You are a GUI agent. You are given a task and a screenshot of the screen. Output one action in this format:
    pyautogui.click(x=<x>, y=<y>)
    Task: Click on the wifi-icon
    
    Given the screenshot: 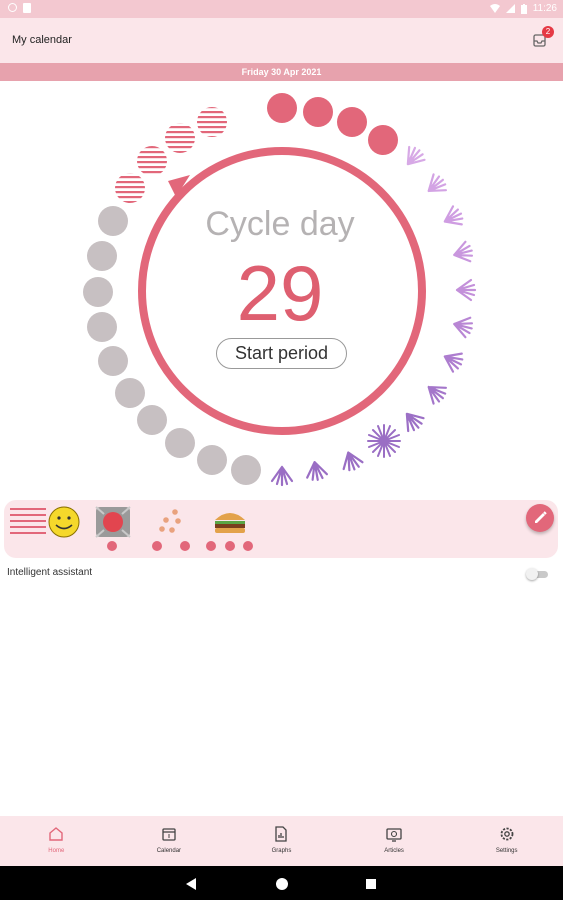 What is the action you would take?
    pyautogui.click(x=494, y=8)
    